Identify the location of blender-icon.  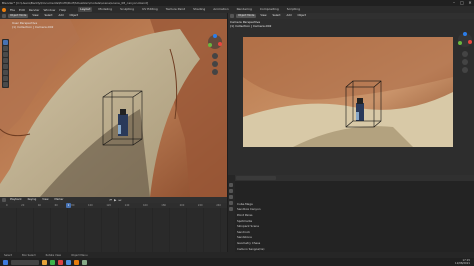
(76, 262).